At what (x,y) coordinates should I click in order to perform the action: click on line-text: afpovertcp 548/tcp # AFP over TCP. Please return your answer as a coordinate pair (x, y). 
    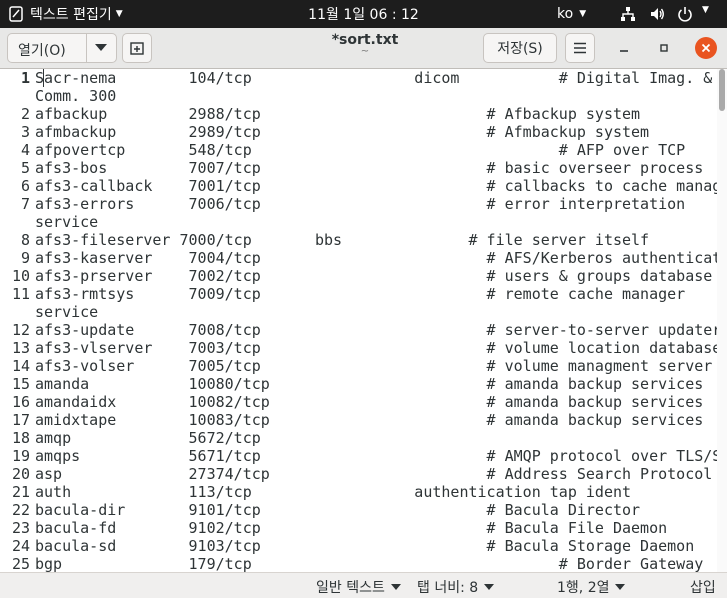
    Looking at the image, I should click on (360, 150).